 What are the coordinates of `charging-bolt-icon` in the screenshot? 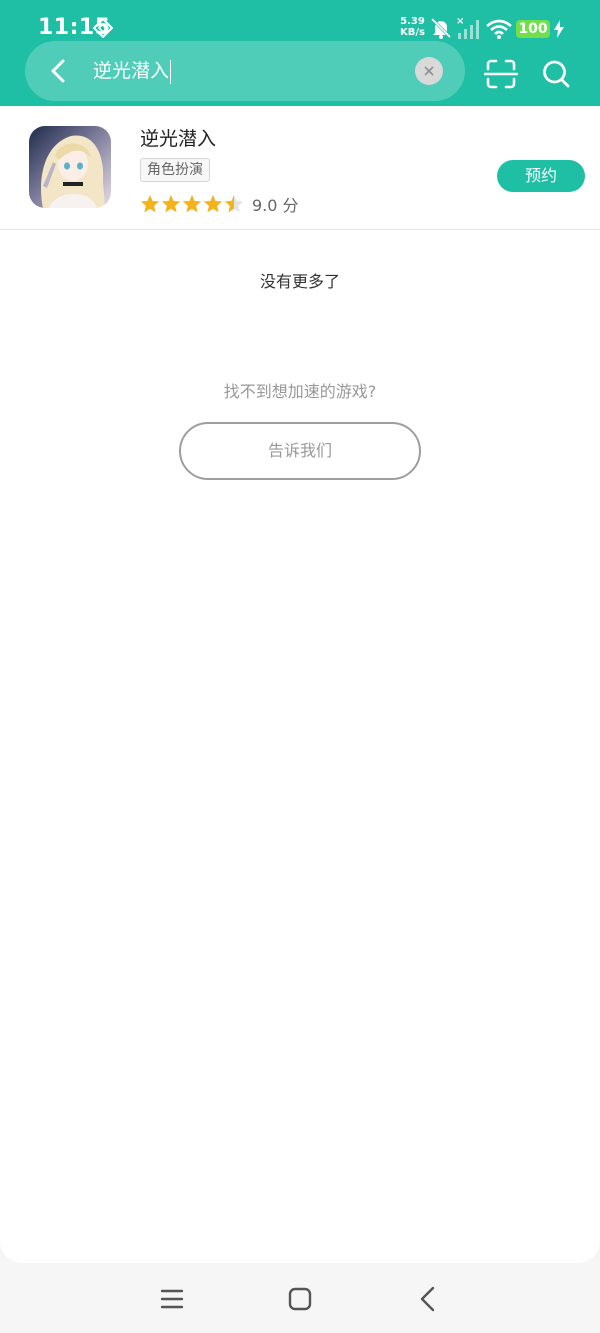 It's located at (559, 29).